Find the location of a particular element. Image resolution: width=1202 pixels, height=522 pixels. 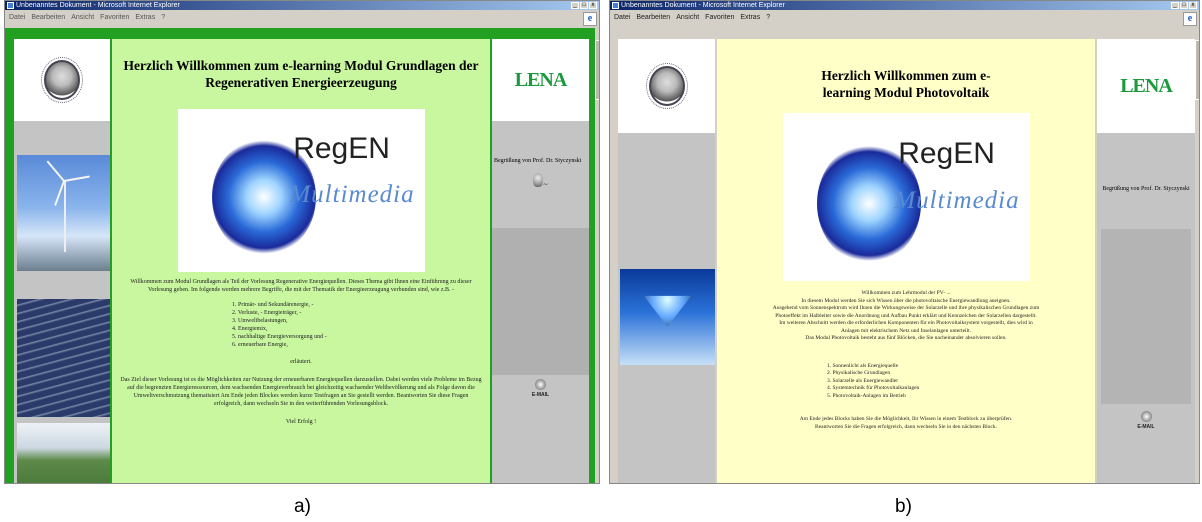

email-button-b: E-MAIL is located at coordinates (1146, 420).